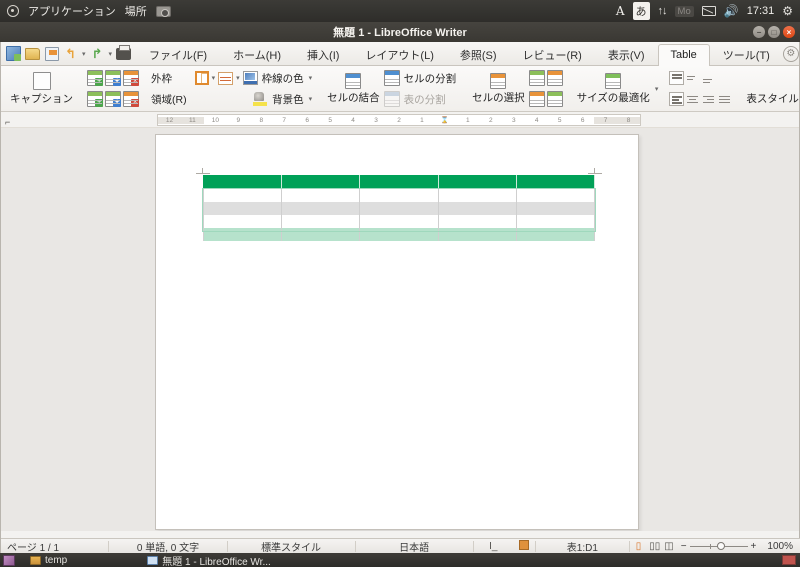 The height and width of the screenshot is (567, 800). Describe the element at coordinates (72, 11) in the screenshot. I see `menu-applications: アプリケーション` at that location.